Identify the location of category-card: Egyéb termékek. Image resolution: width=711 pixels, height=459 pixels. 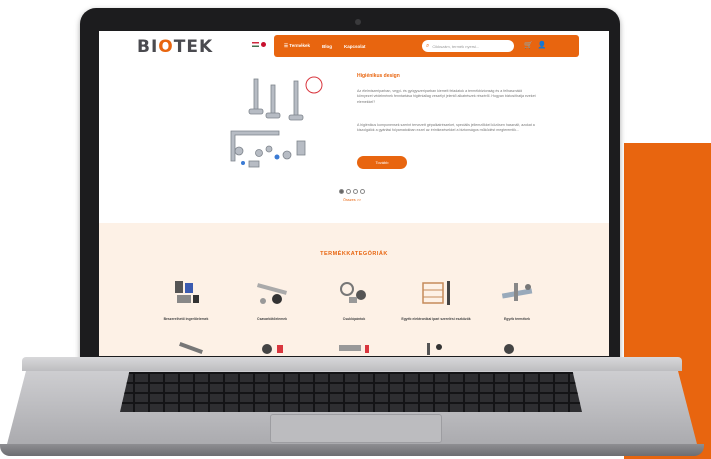
(517, 299).